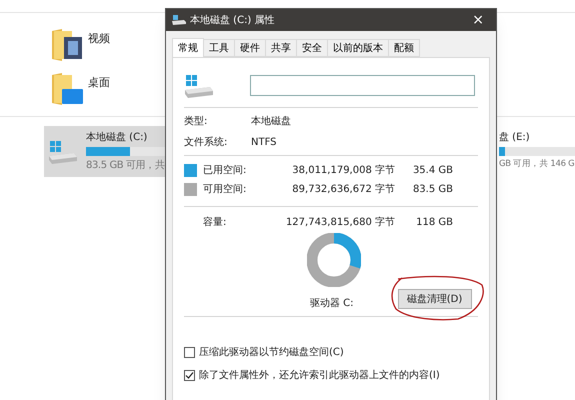 The height and width of the screenshot is (400, 575). I want to click on option-label: 压缩此驱动器以节约磁盘空间(C), so click(271, 353).